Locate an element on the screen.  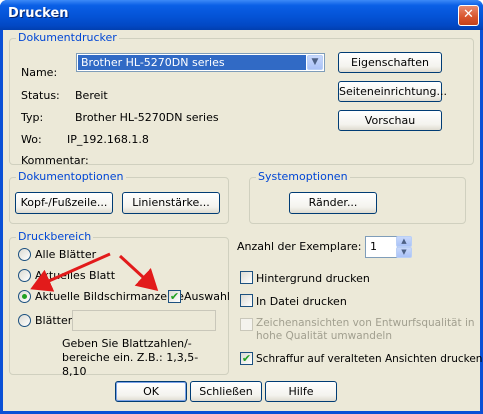
printer-select: Brother HL-5270DN series ▼ is located at coordinates (200, 62).